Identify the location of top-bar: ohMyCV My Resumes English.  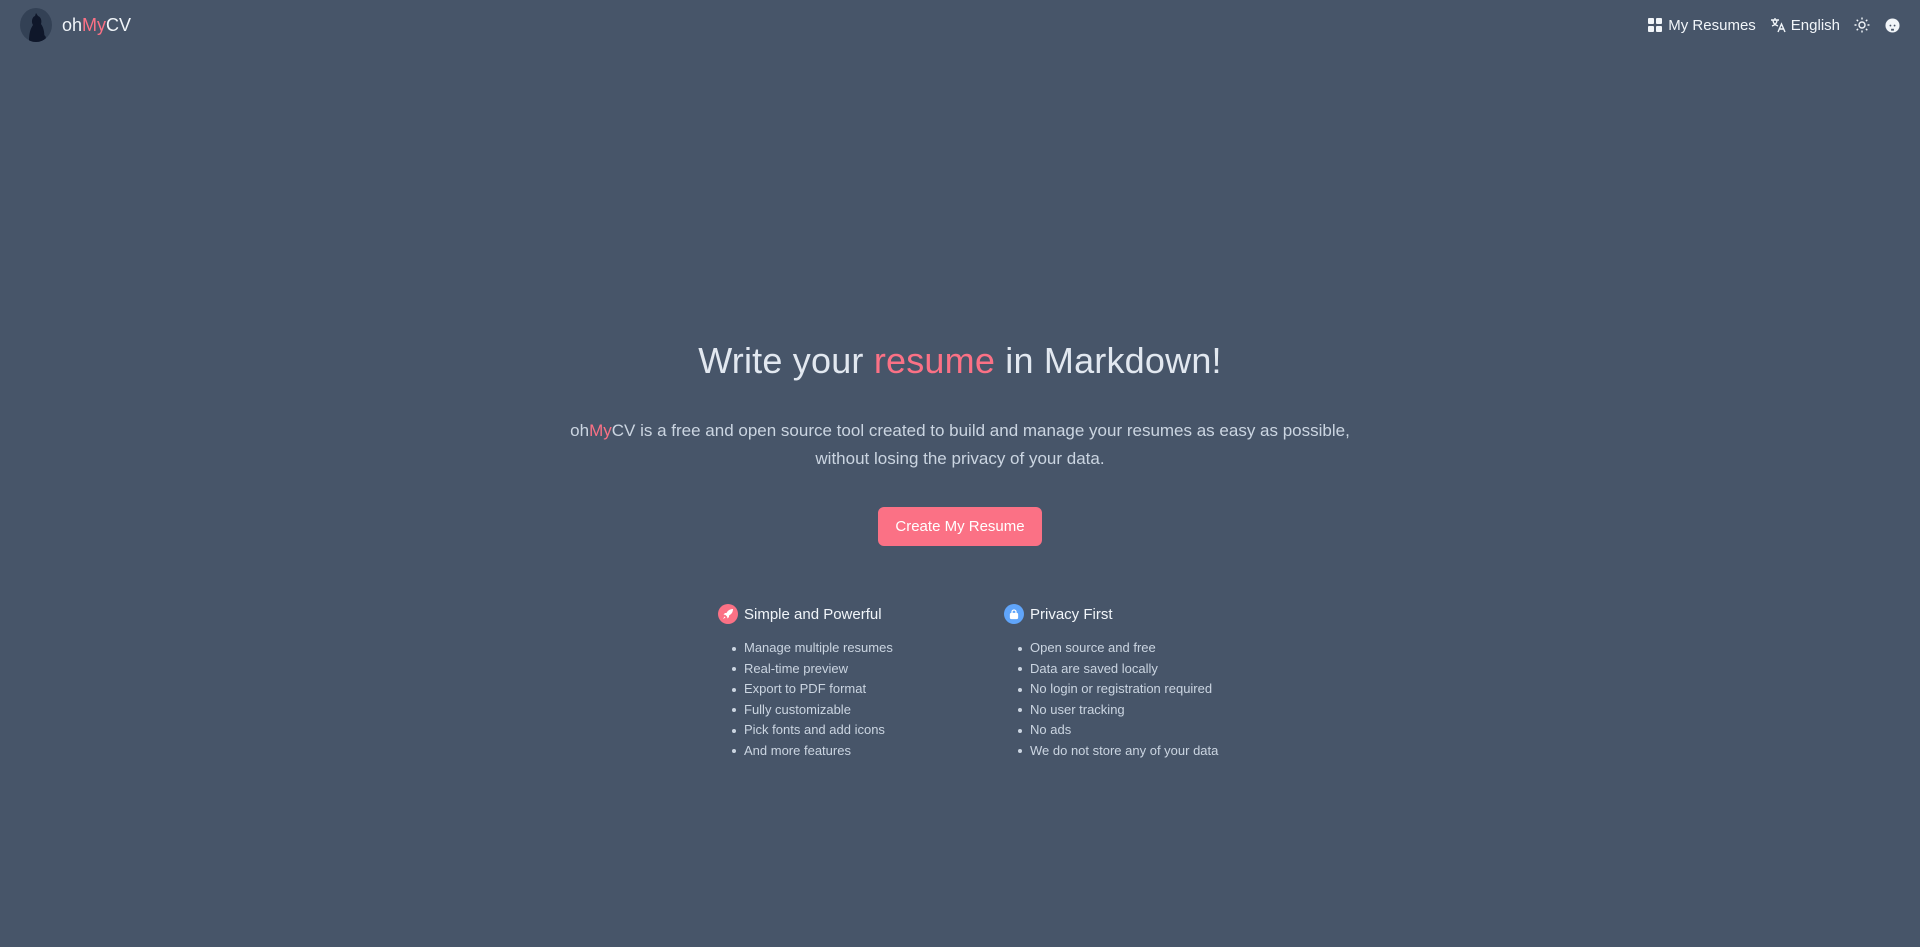
(960, 25).